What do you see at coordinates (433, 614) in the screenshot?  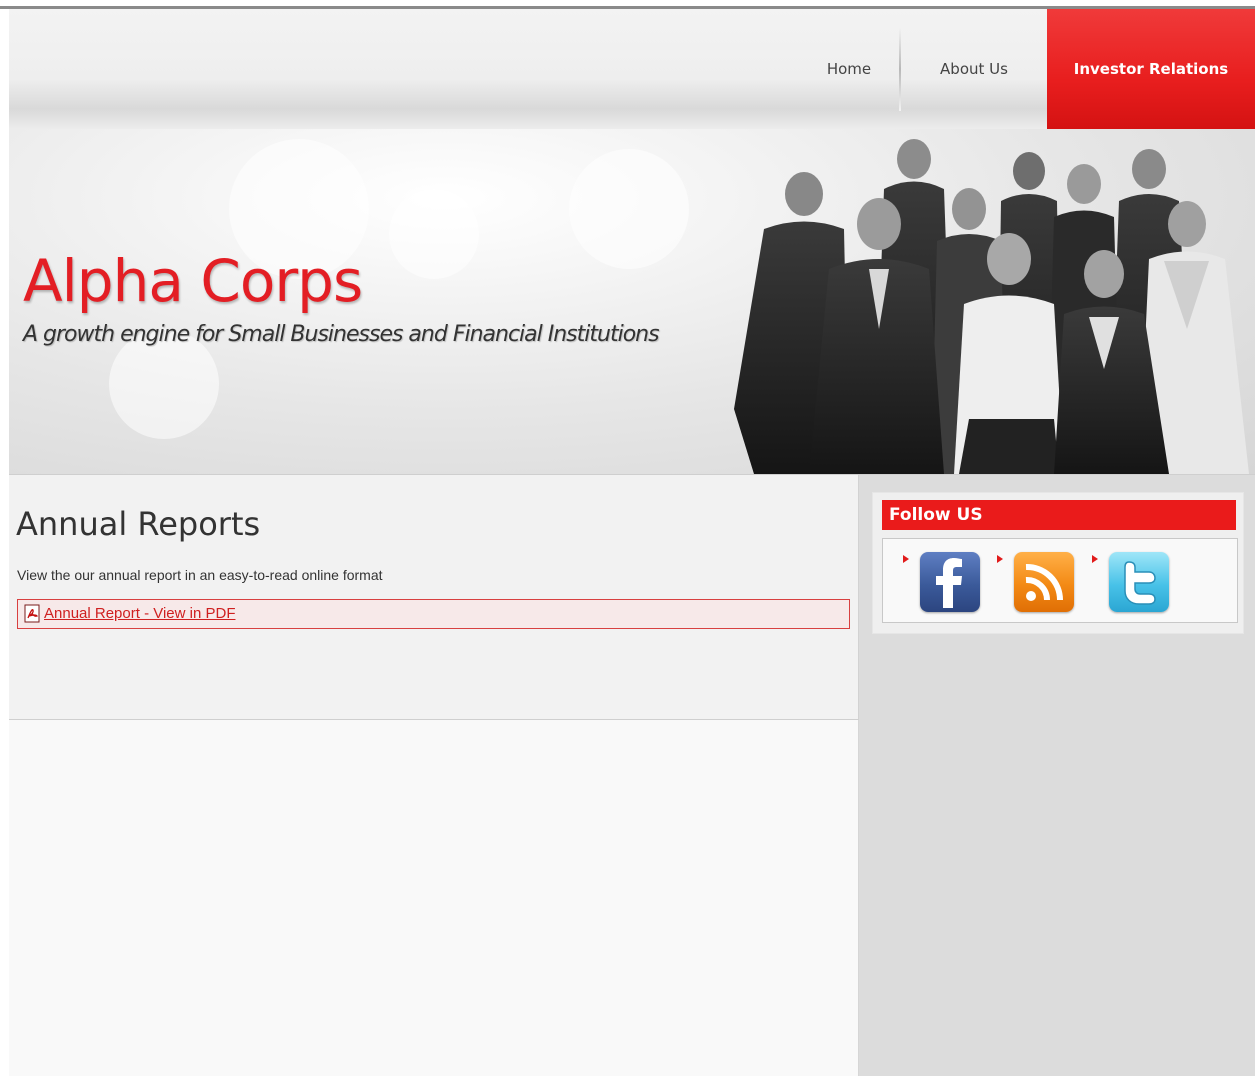 I see `report-row: Annual Report - View in PDF` at bounding box center [433, 614].